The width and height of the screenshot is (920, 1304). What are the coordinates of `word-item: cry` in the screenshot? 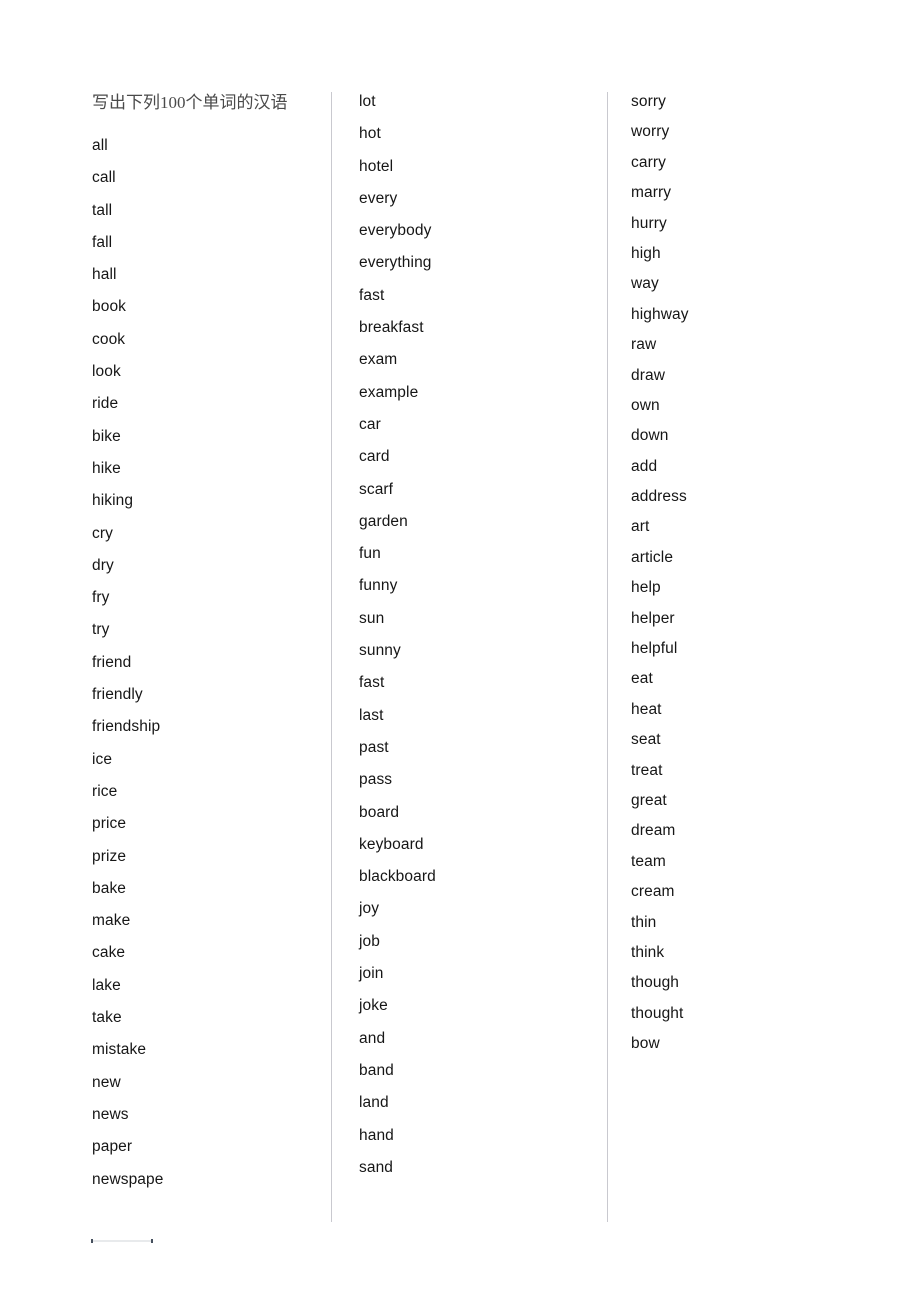 It's located at (102, 533).